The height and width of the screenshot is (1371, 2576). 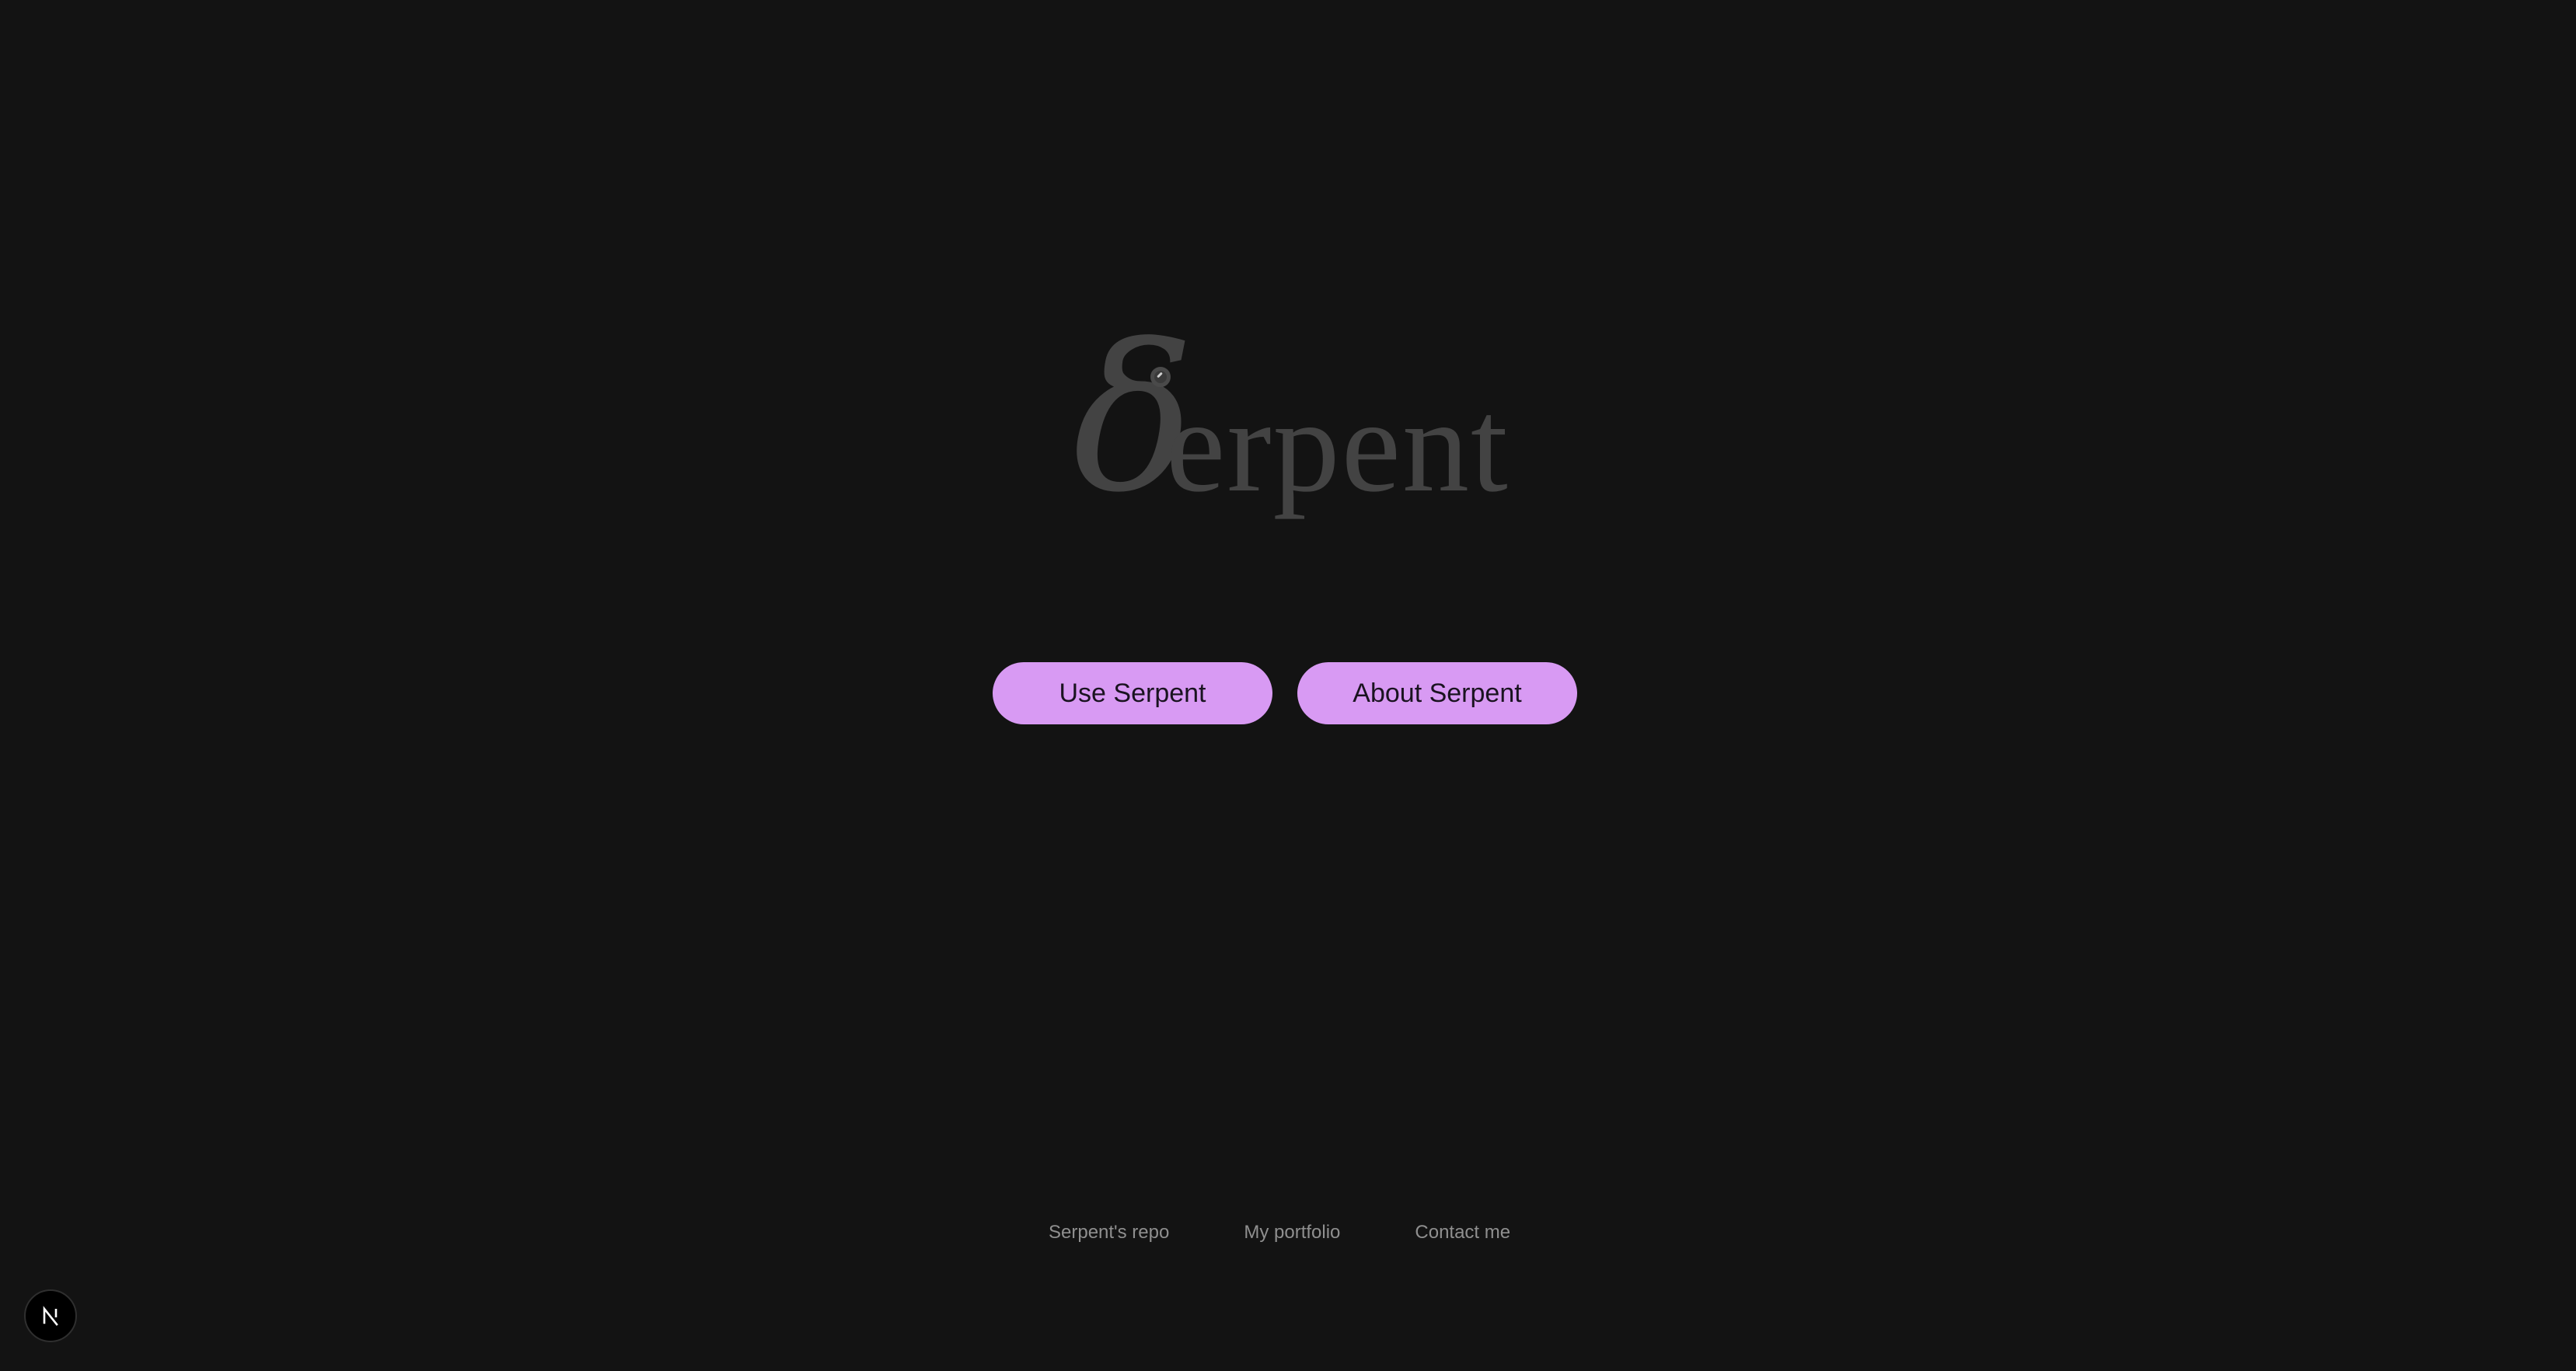 I want to click on nextjs-icon, so click(x=50, y=1316).